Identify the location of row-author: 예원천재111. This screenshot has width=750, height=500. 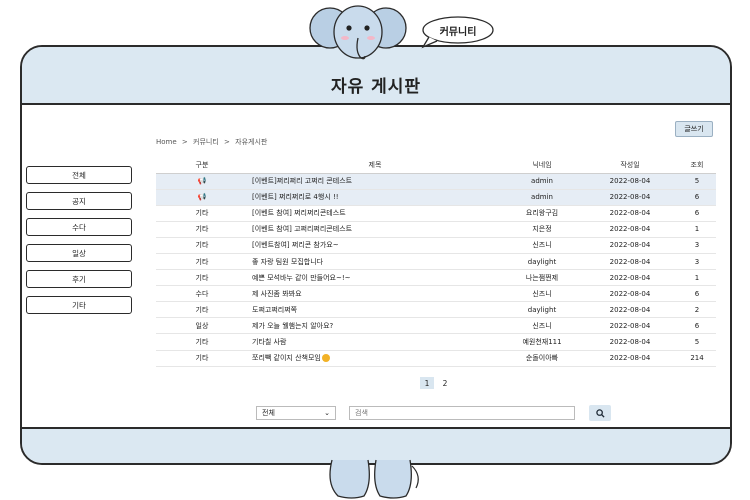
(542, 342).